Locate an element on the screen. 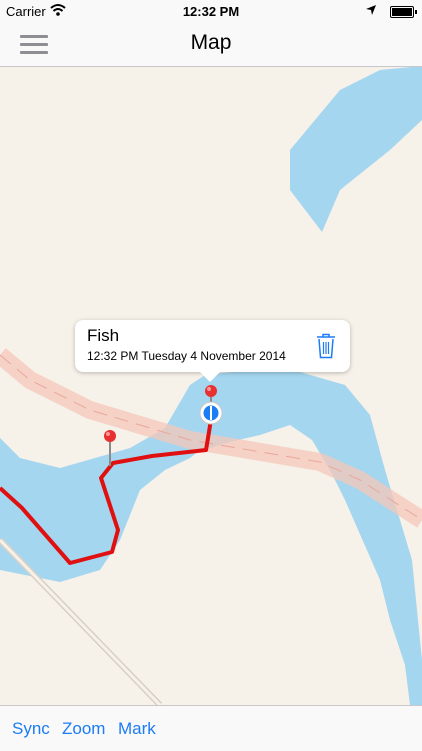 Image resolution: width=422 pixels, height=751 pixels. status-bar: Carrier 12:32 PM is located at coordinates (211, 11).